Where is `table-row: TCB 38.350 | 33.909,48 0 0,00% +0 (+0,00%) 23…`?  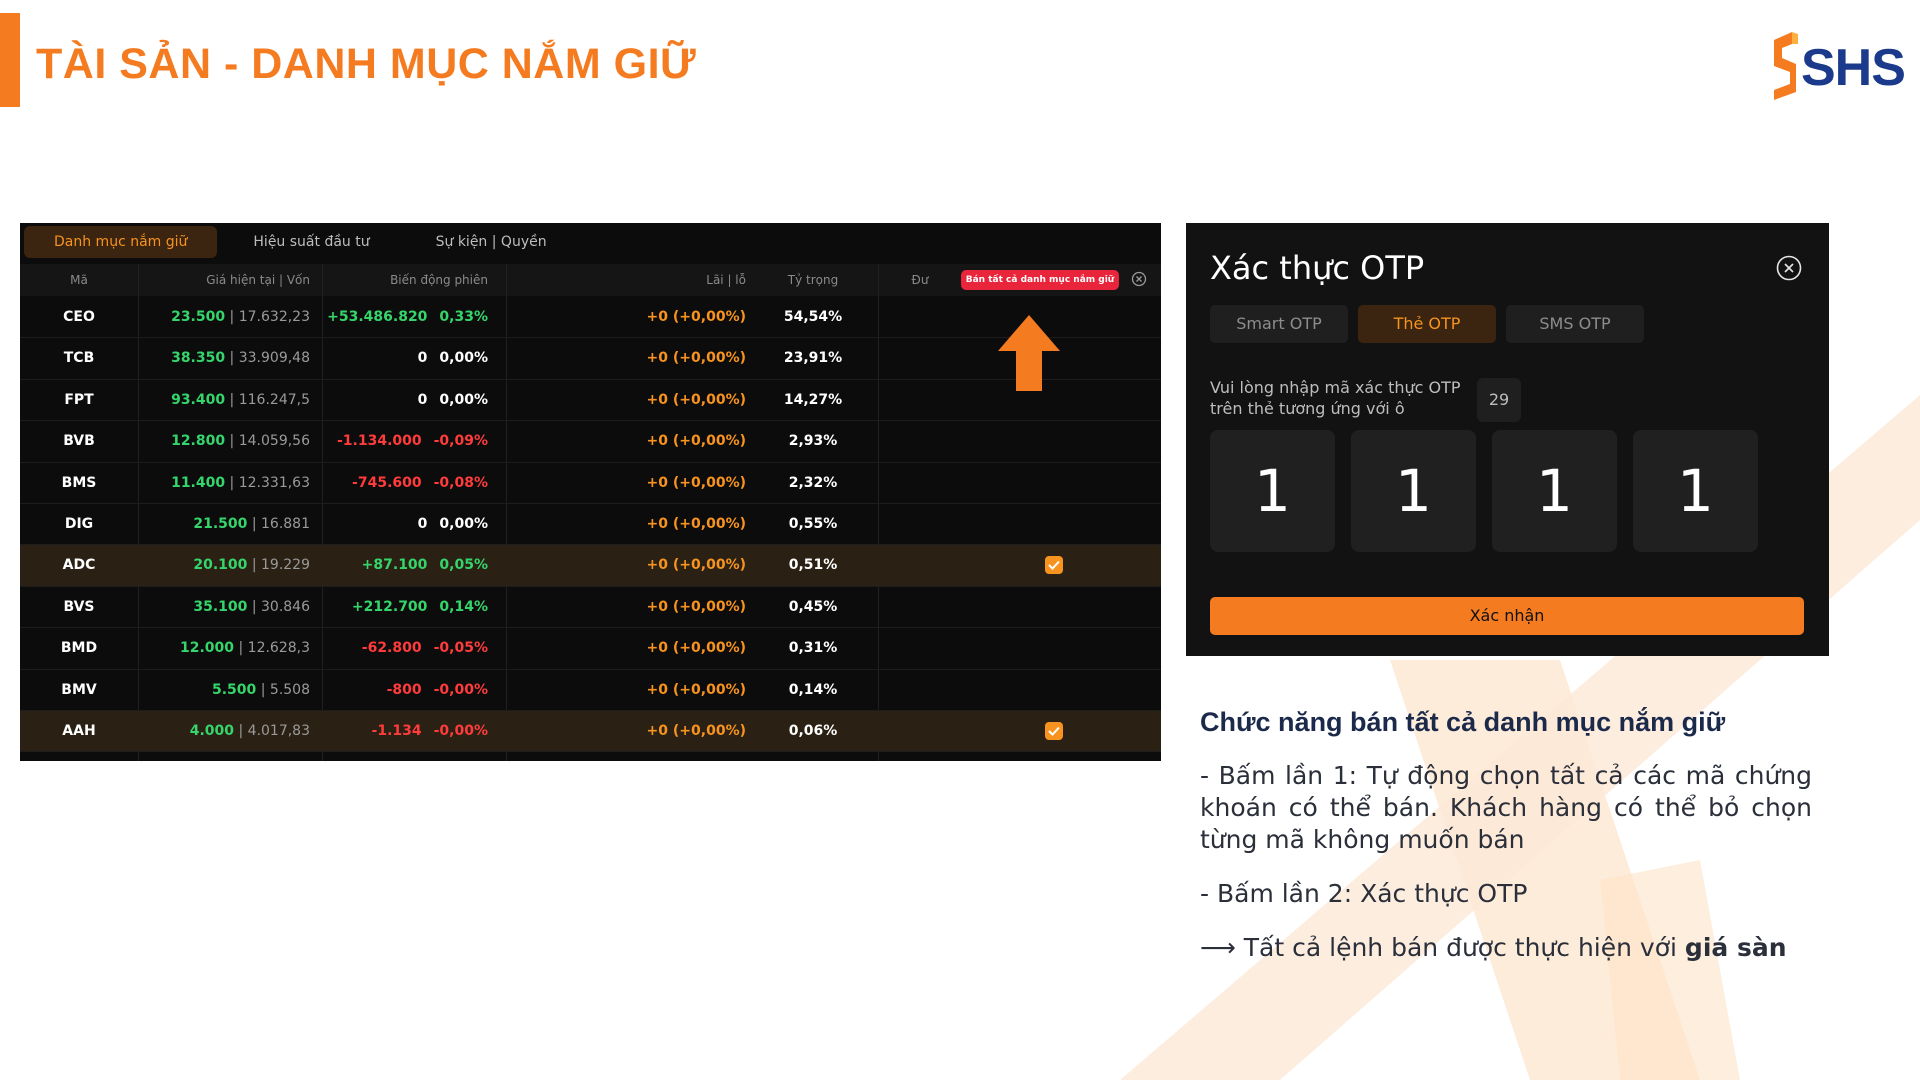
table-row: TCB 38.350 | 33.909,48 0 0,00% +0 (+0,00%) 23… is located at coordinates (590, 359).